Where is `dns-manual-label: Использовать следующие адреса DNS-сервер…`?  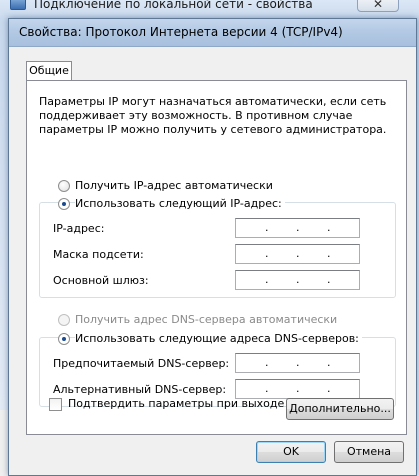
dns-manual-label: Использовать следующие адреса DNS-сервер… is located at coordinates (218, 338).